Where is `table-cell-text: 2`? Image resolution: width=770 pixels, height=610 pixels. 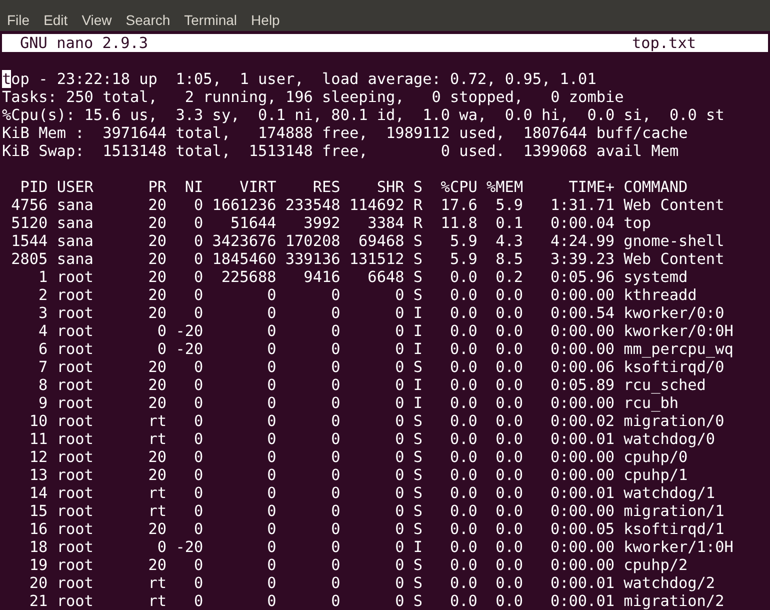
table-cell-text: 2 is located at coordinates (43, 295).